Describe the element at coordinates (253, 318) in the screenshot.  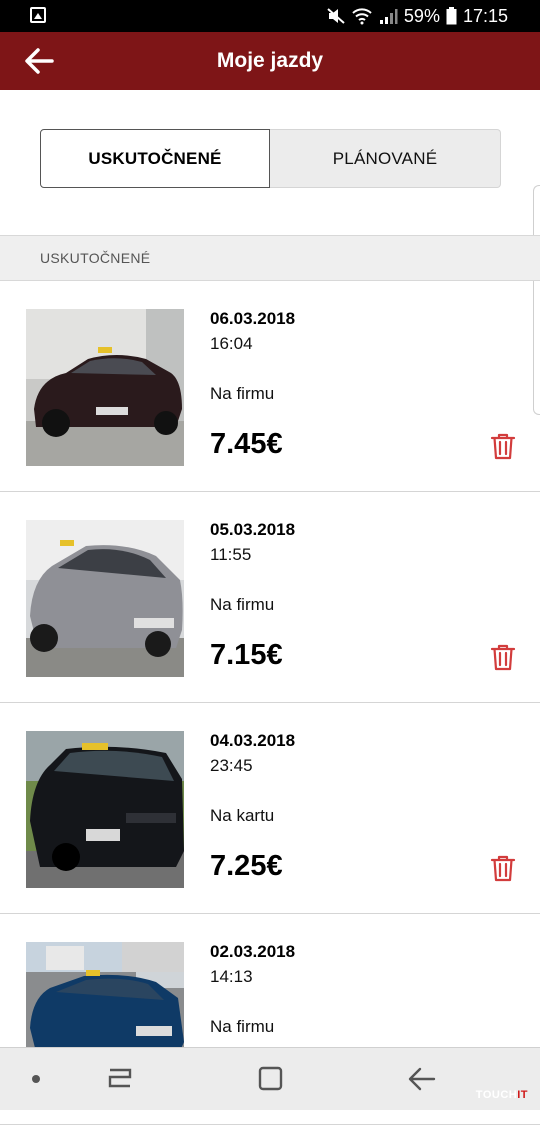
I see `ride-date: 06.03.2018` at that location.